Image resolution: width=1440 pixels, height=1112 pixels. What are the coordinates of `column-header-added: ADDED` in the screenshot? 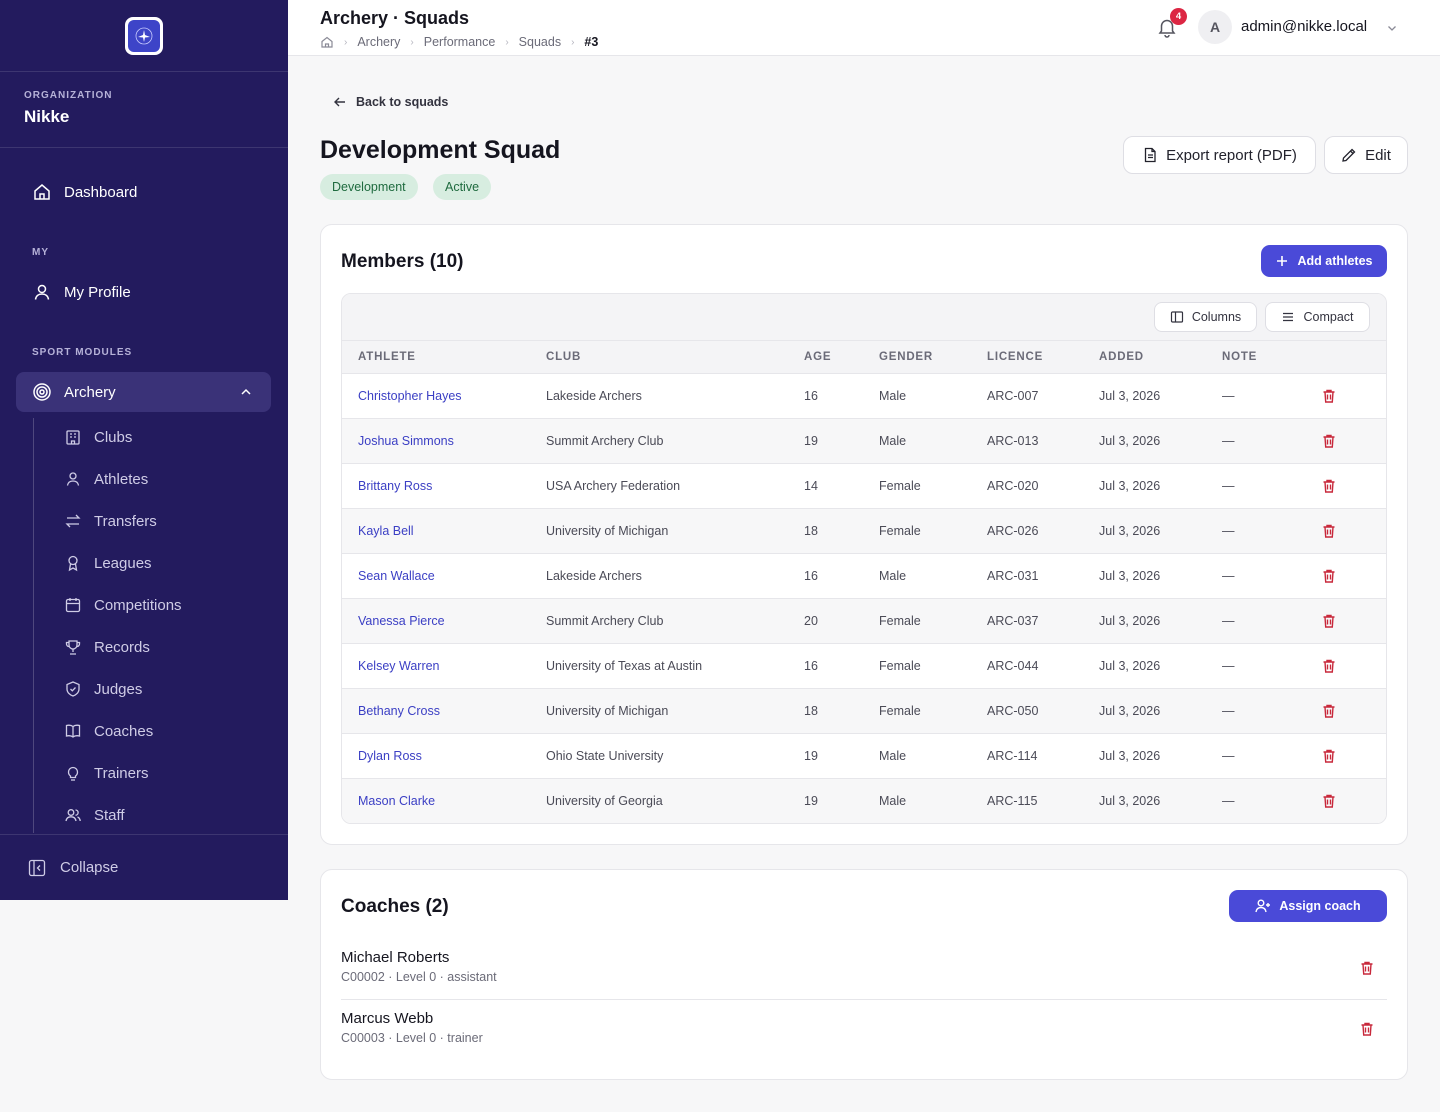 It's located at (1121, 357).